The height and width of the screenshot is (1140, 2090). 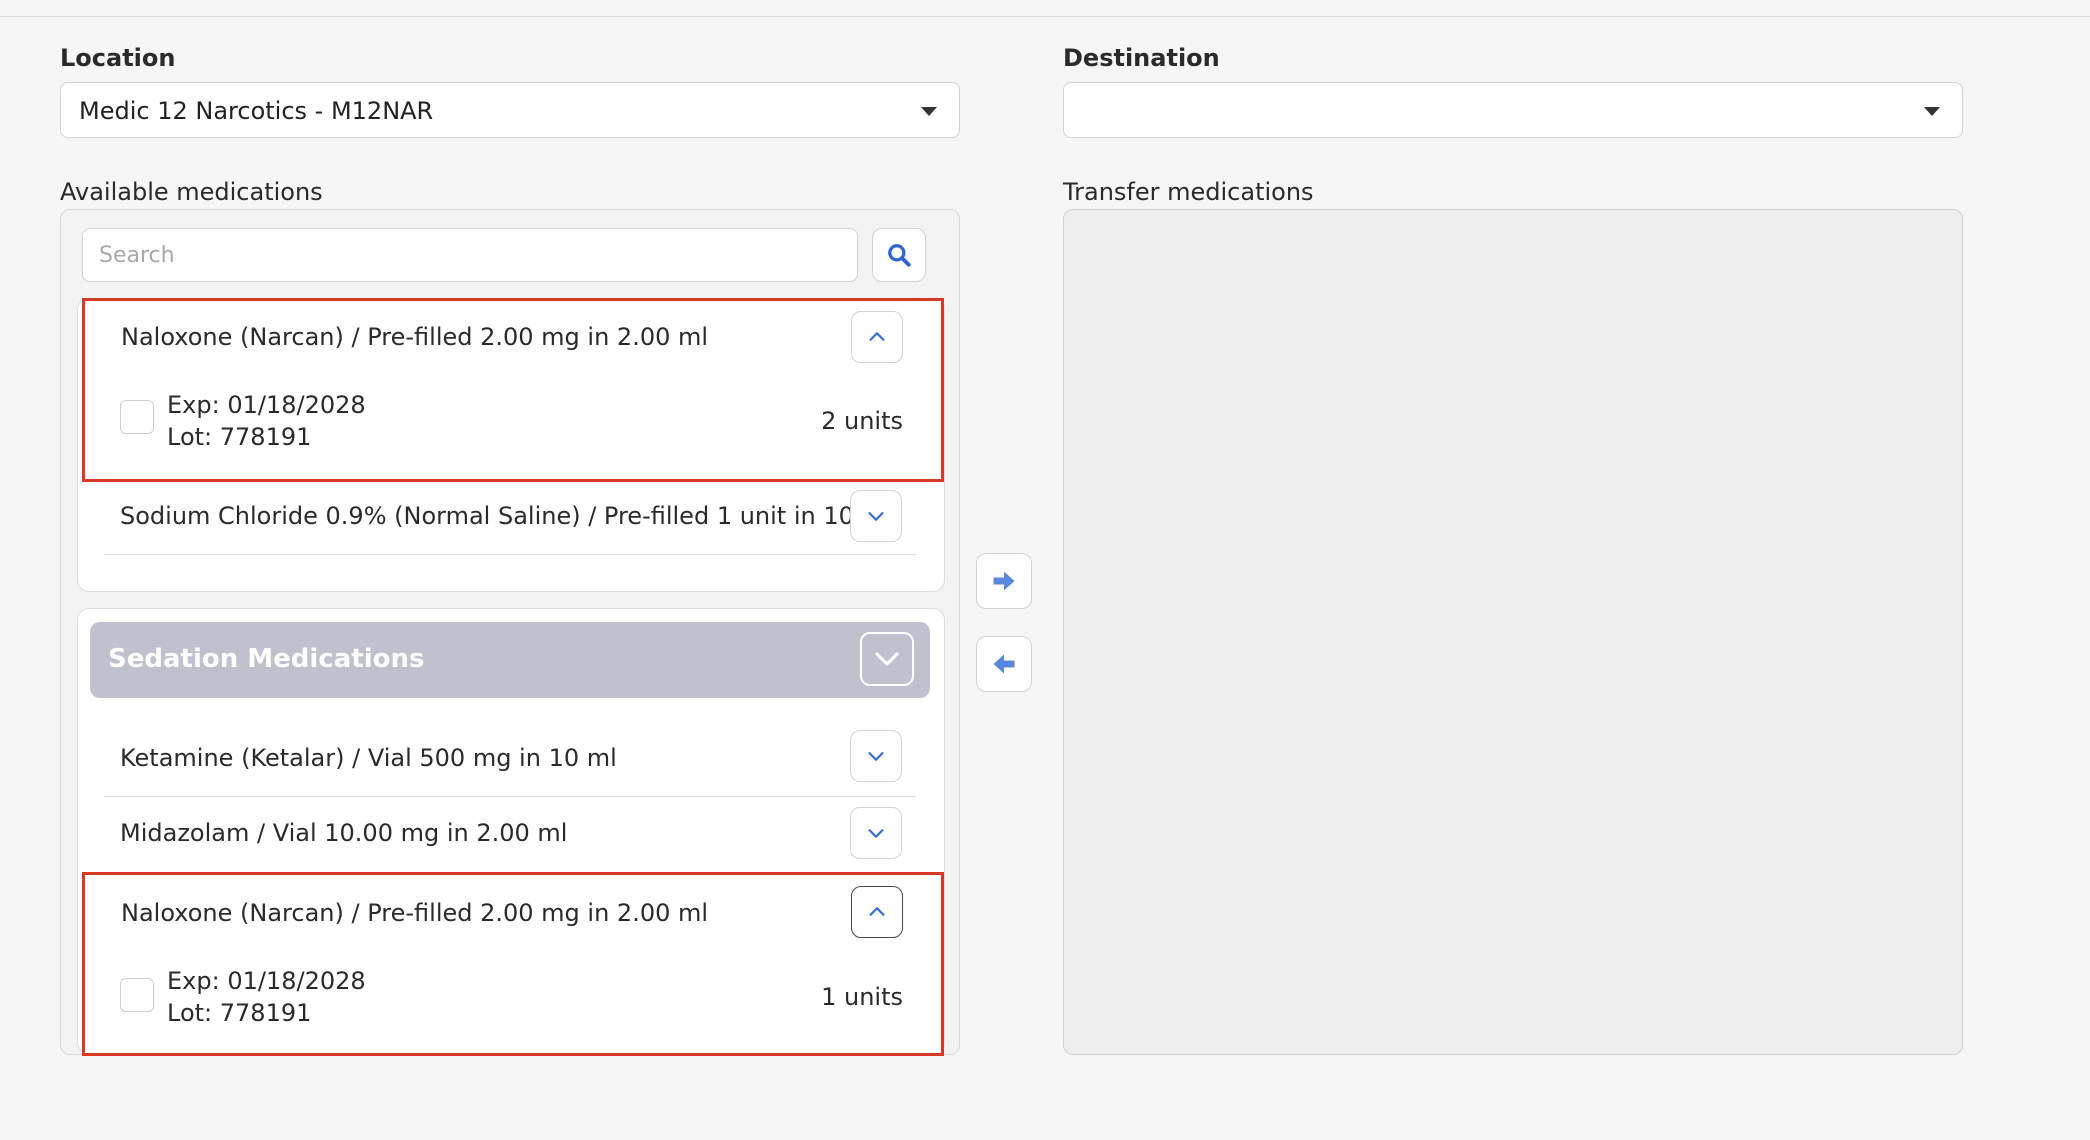 I want to click on destination-label: Destination, so click(x=1141, y=58).